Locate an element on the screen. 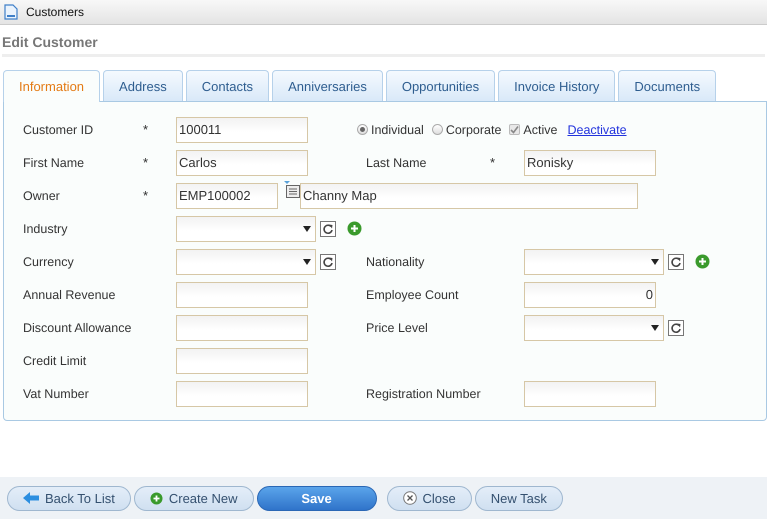 The width and height of the screenshot is (767, 519). list-icon is located at coordinates (292, 189).